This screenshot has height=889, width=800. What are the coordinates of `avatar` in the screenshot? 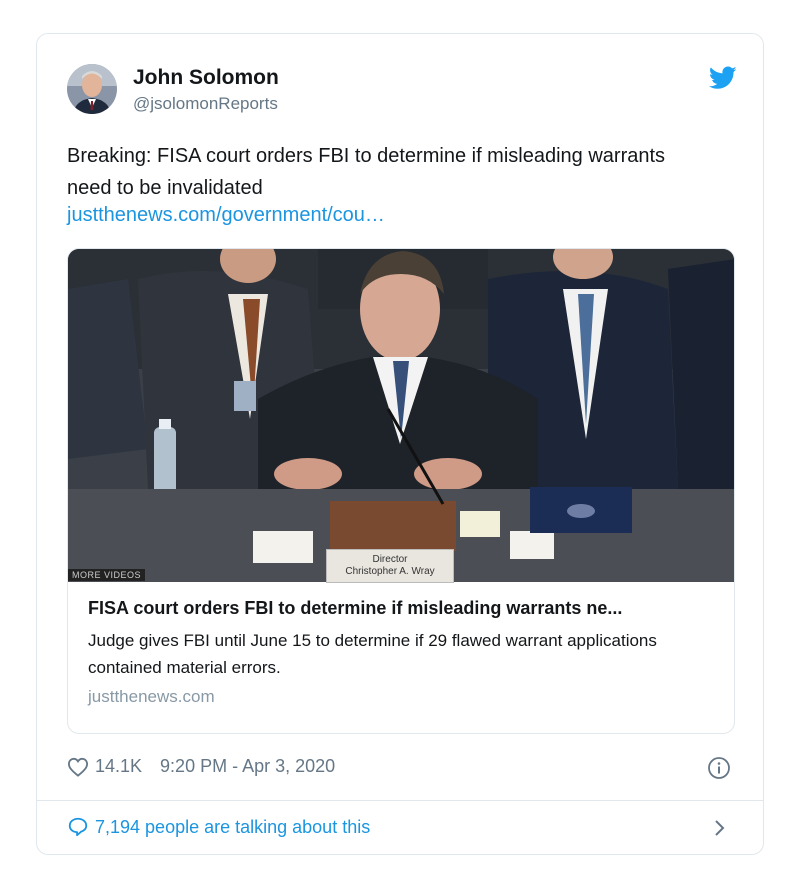 It's located at (92, 89).